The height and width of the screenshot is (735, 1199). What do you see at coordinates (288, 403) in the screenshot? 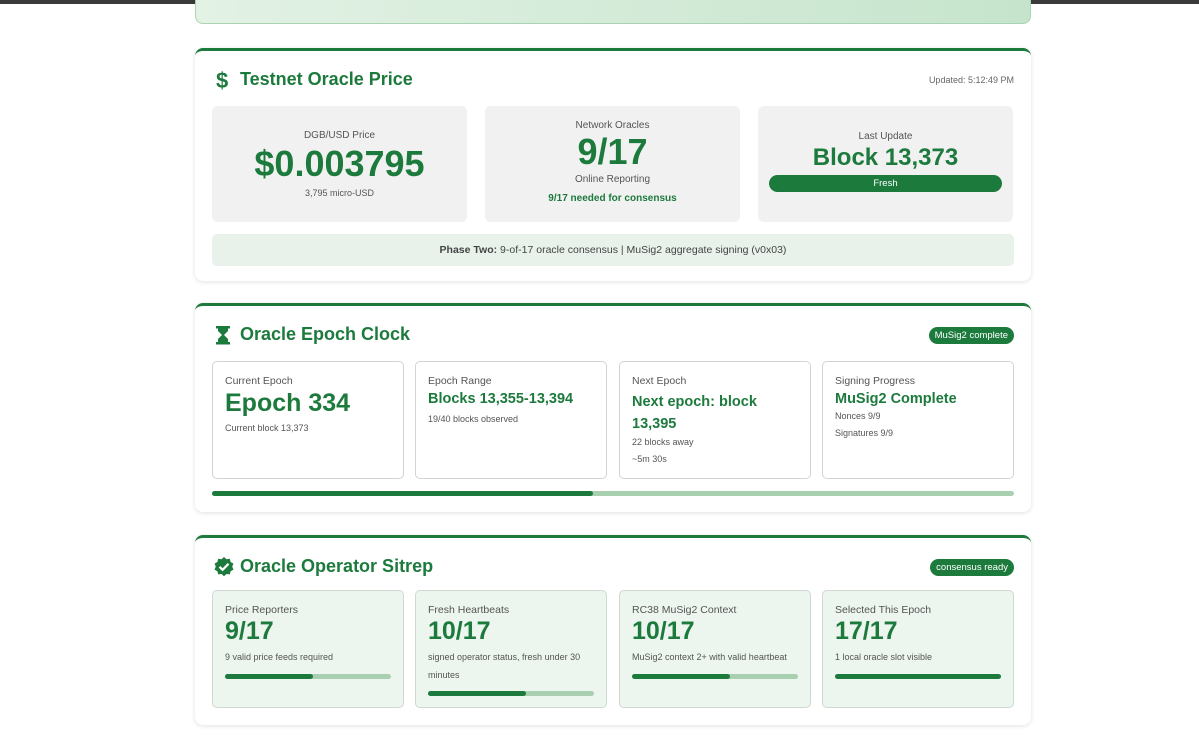
I see `current-epoch-value: Epoch 334` at bounding box center [288, 403].